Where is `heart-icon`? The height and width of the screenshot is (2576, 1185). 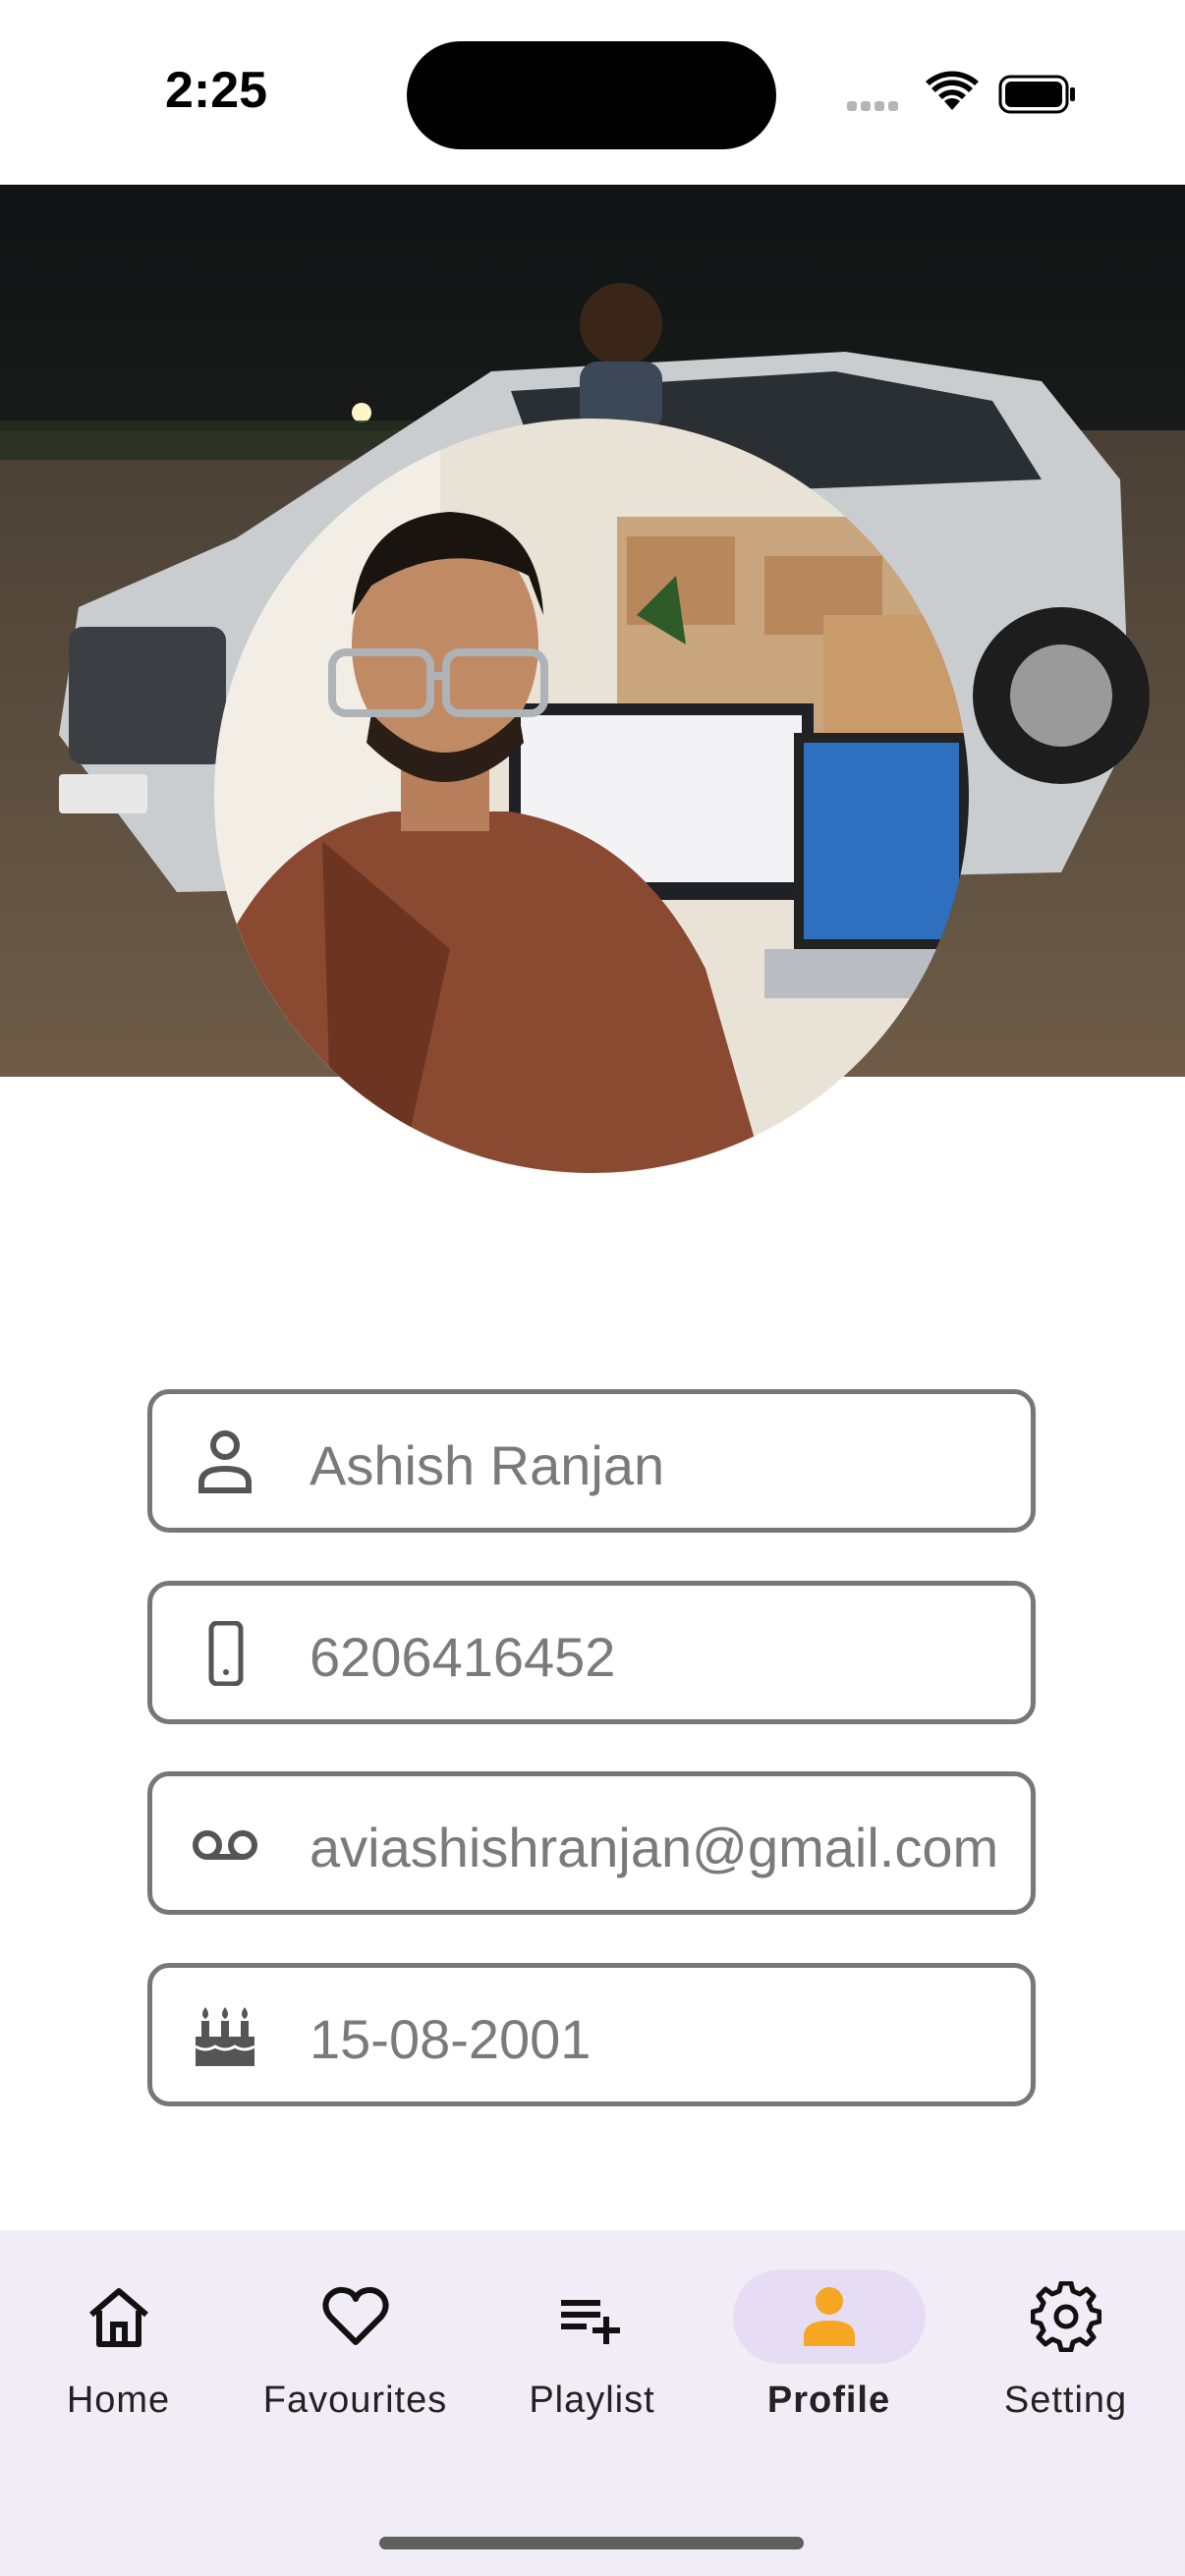
heart-icon is located at coordinates (355, 2315).